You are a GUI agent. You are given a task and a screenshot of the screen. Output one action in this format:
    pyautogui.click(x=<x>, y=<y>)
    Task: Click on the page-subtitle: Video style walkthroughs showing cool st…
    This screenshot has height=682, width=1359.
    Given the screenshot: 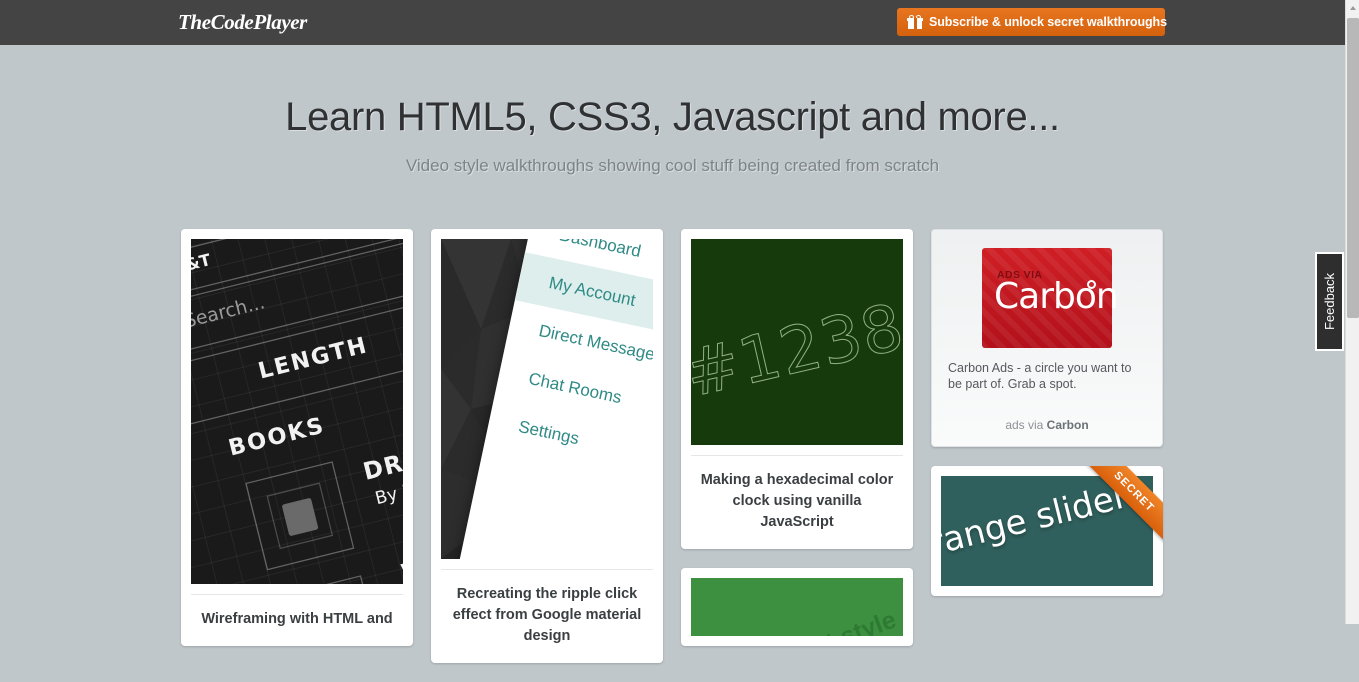 What is the action you would take?
    pyautogui.click(x=672, y=165)
    